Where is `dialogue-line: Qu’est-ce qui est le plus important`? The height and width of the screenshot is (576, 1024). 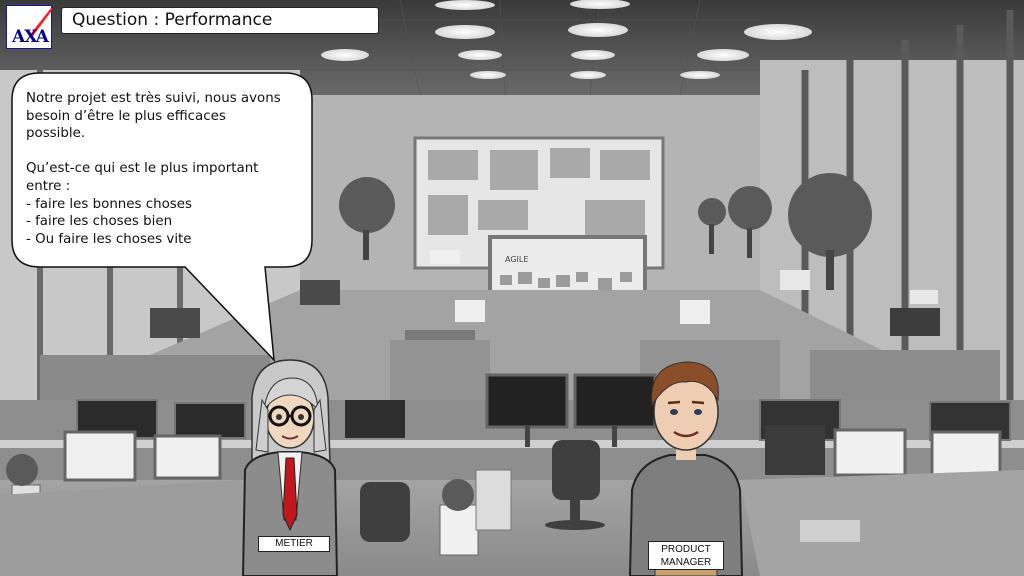
dialogue-line: Qu’est-ce qui est le plus important is located at coordinates (142, 169).